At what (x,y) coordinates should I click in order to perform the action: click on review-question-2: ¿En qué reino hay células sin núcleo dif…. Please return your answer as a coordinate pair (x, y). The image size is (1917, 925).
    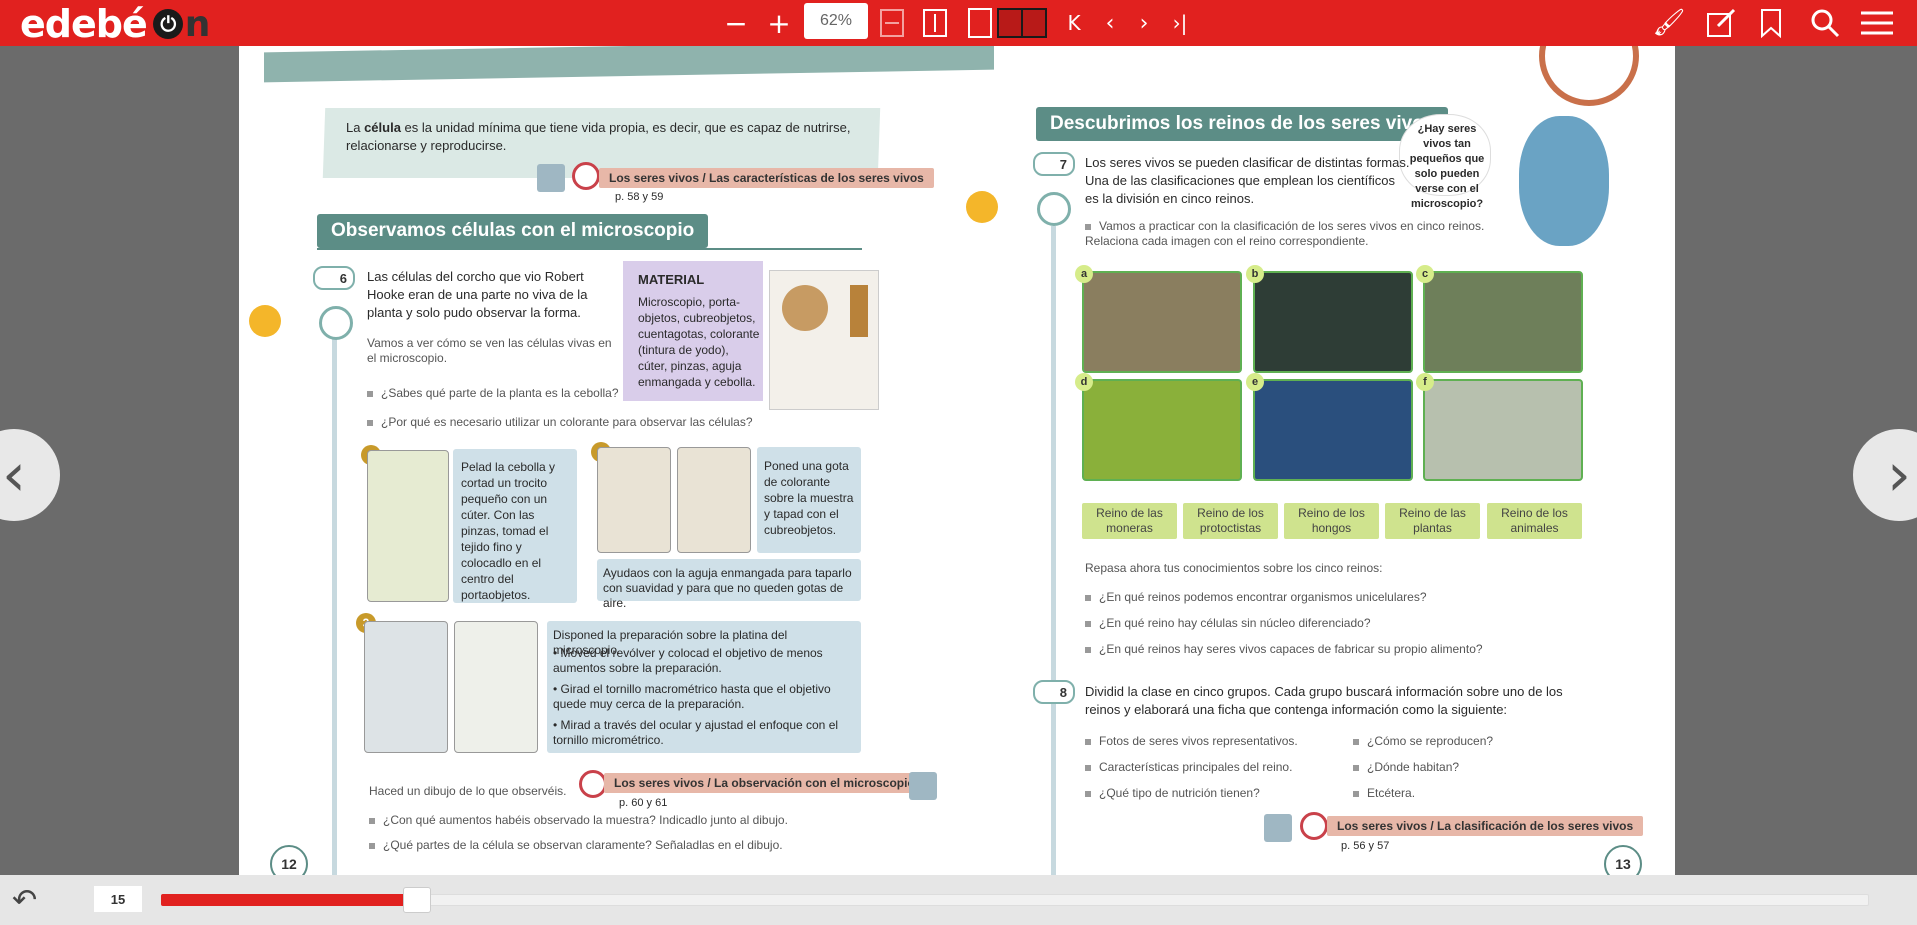
    Looking at the image, I should click on (1228, 623).